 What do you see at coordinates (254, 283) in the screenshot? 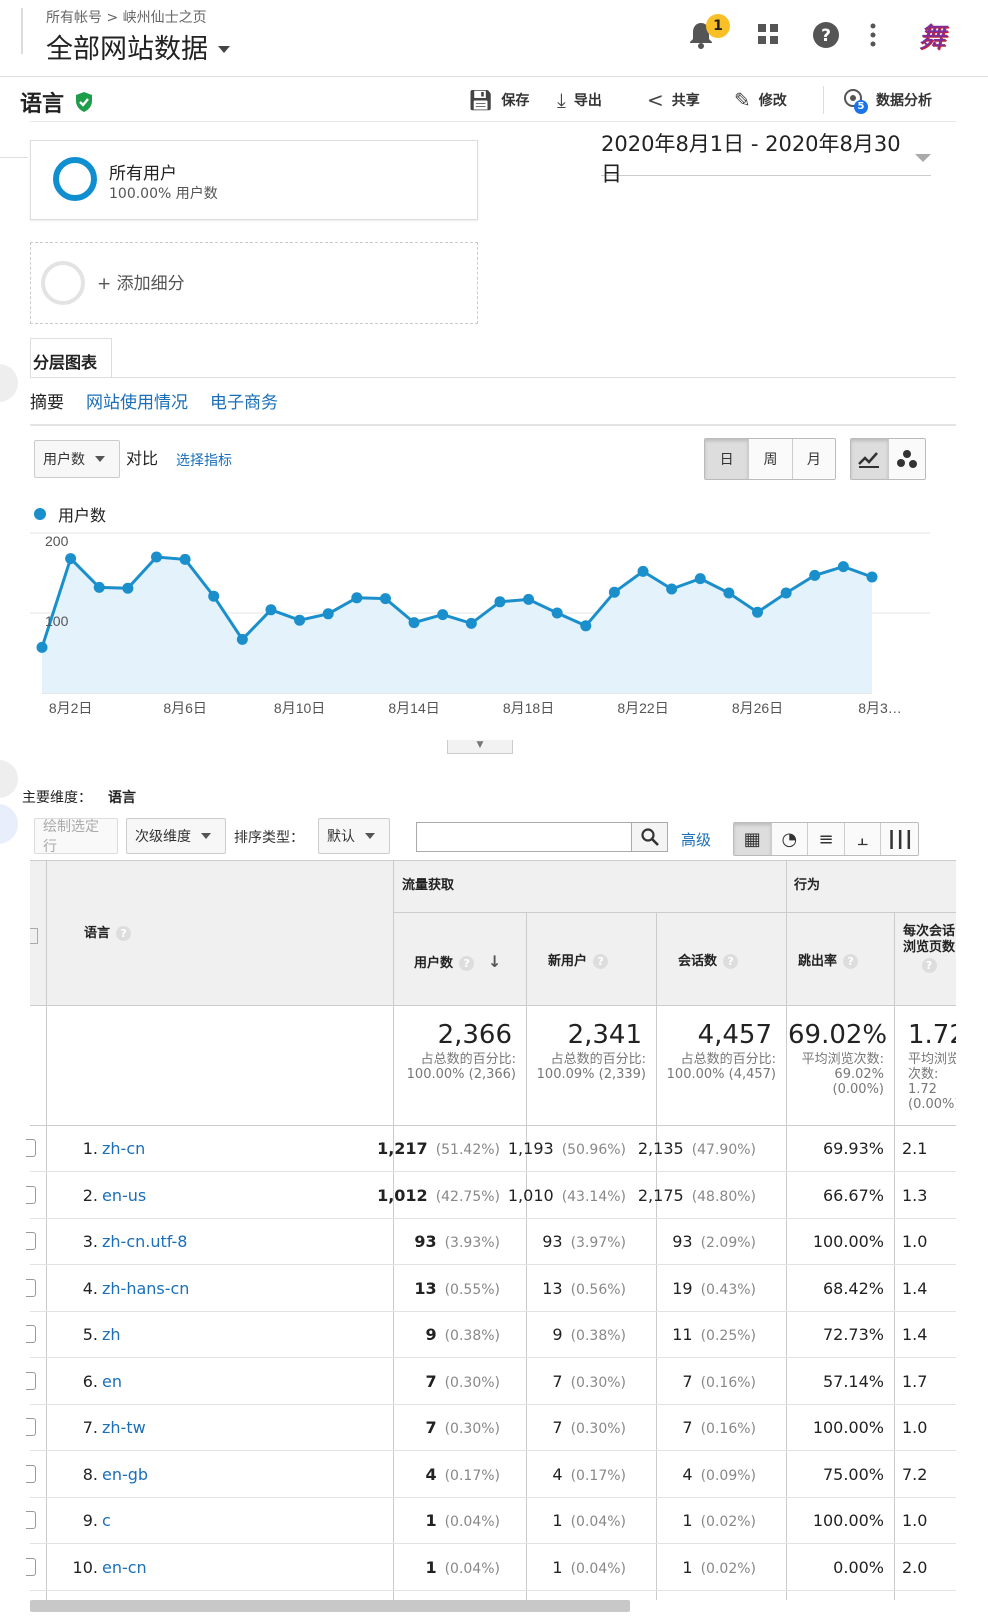
I see `add-segment-card: + 添加细分` at bounding box center [254, 283].